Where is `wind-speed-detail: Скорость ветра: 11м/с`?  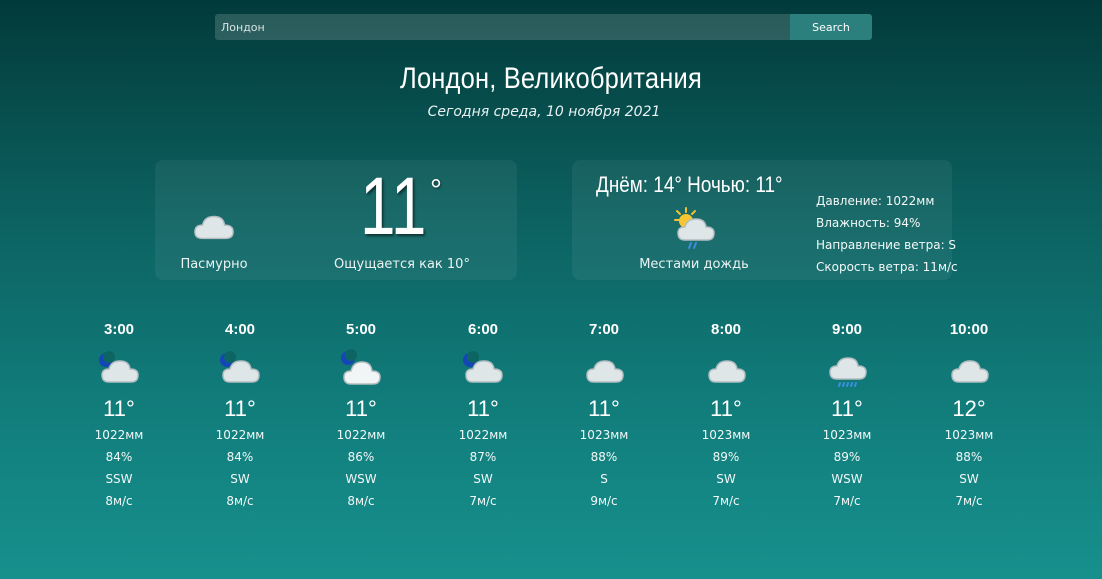
wind-speed-detail: Скорость ветра: 11м/с is located at coordinates (887, 267).